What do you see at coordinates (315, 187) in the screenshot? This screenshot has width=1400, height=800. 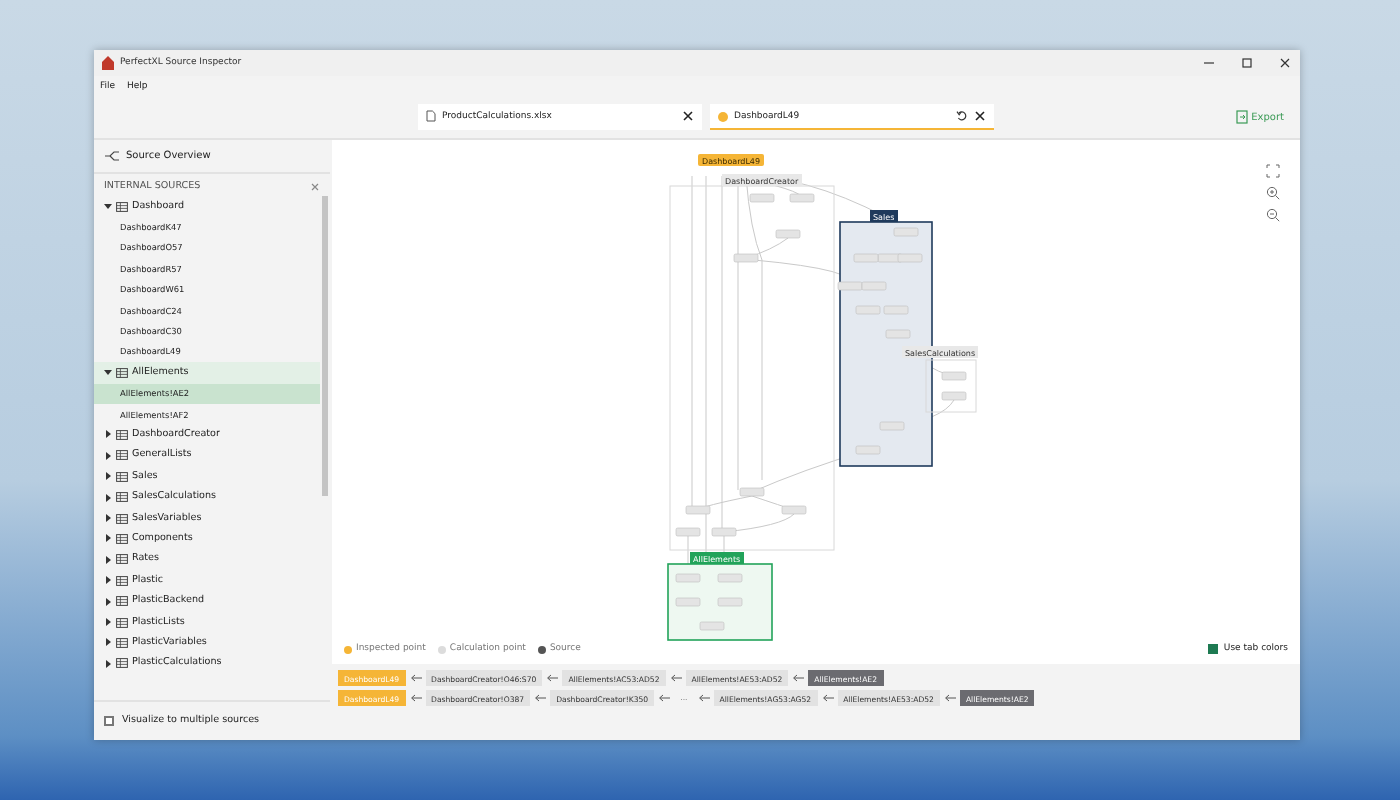 I see `collapse-icon` at bounding box center [315, 187].